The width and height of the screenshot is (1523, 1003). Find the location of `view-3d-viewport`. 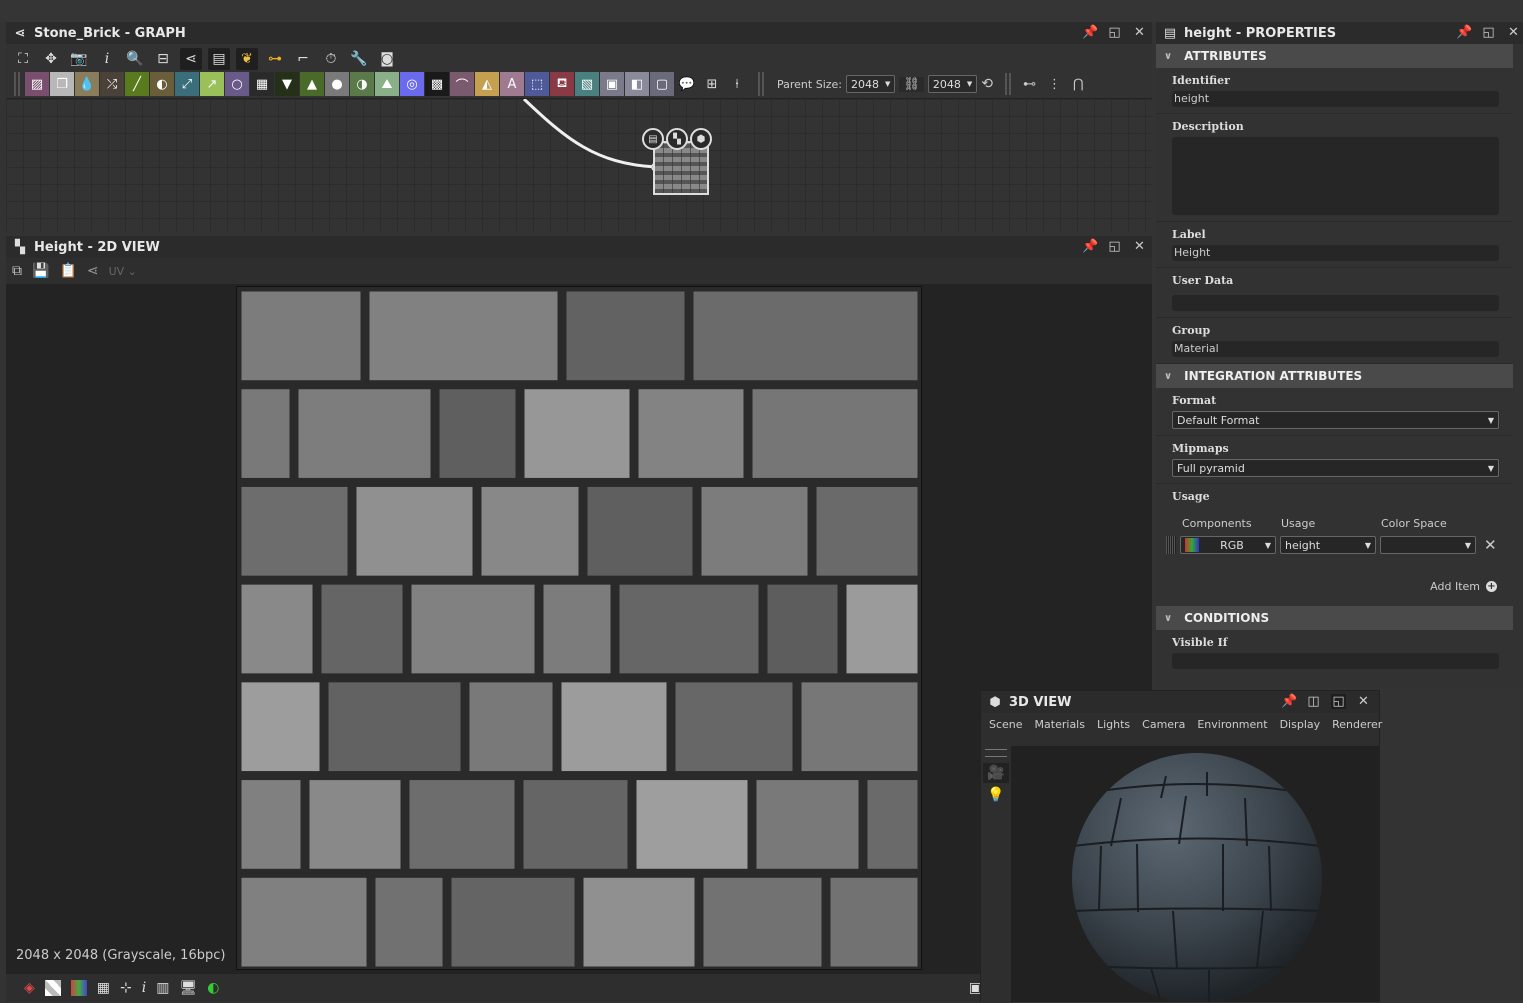

view-3d-viewport is located at coordinates (1195, 874).